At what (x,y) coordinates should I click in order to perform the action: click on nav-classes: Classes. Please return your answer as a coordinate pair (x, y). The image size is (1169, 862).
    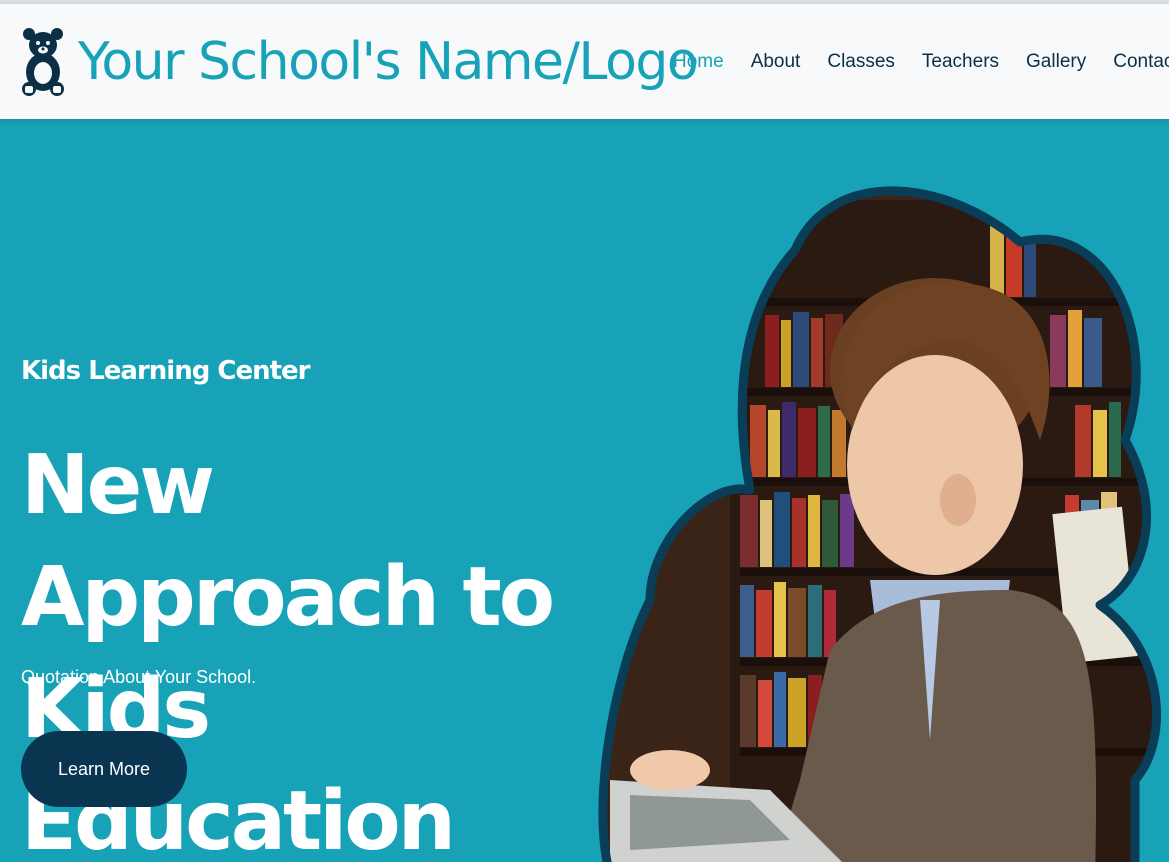
    Looking at the image, I should click on (861, 62).